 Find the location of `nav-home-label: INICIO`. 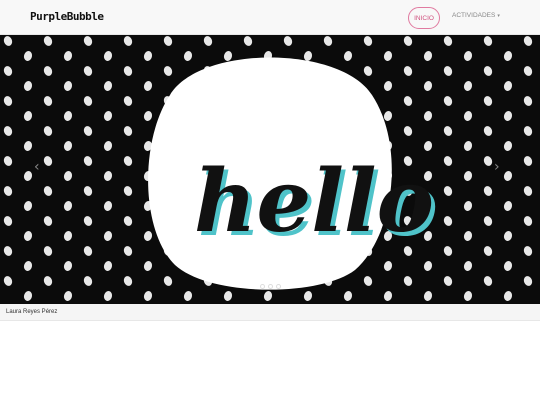

nav-home-label: INICIO is located at coordinates (424, 18).